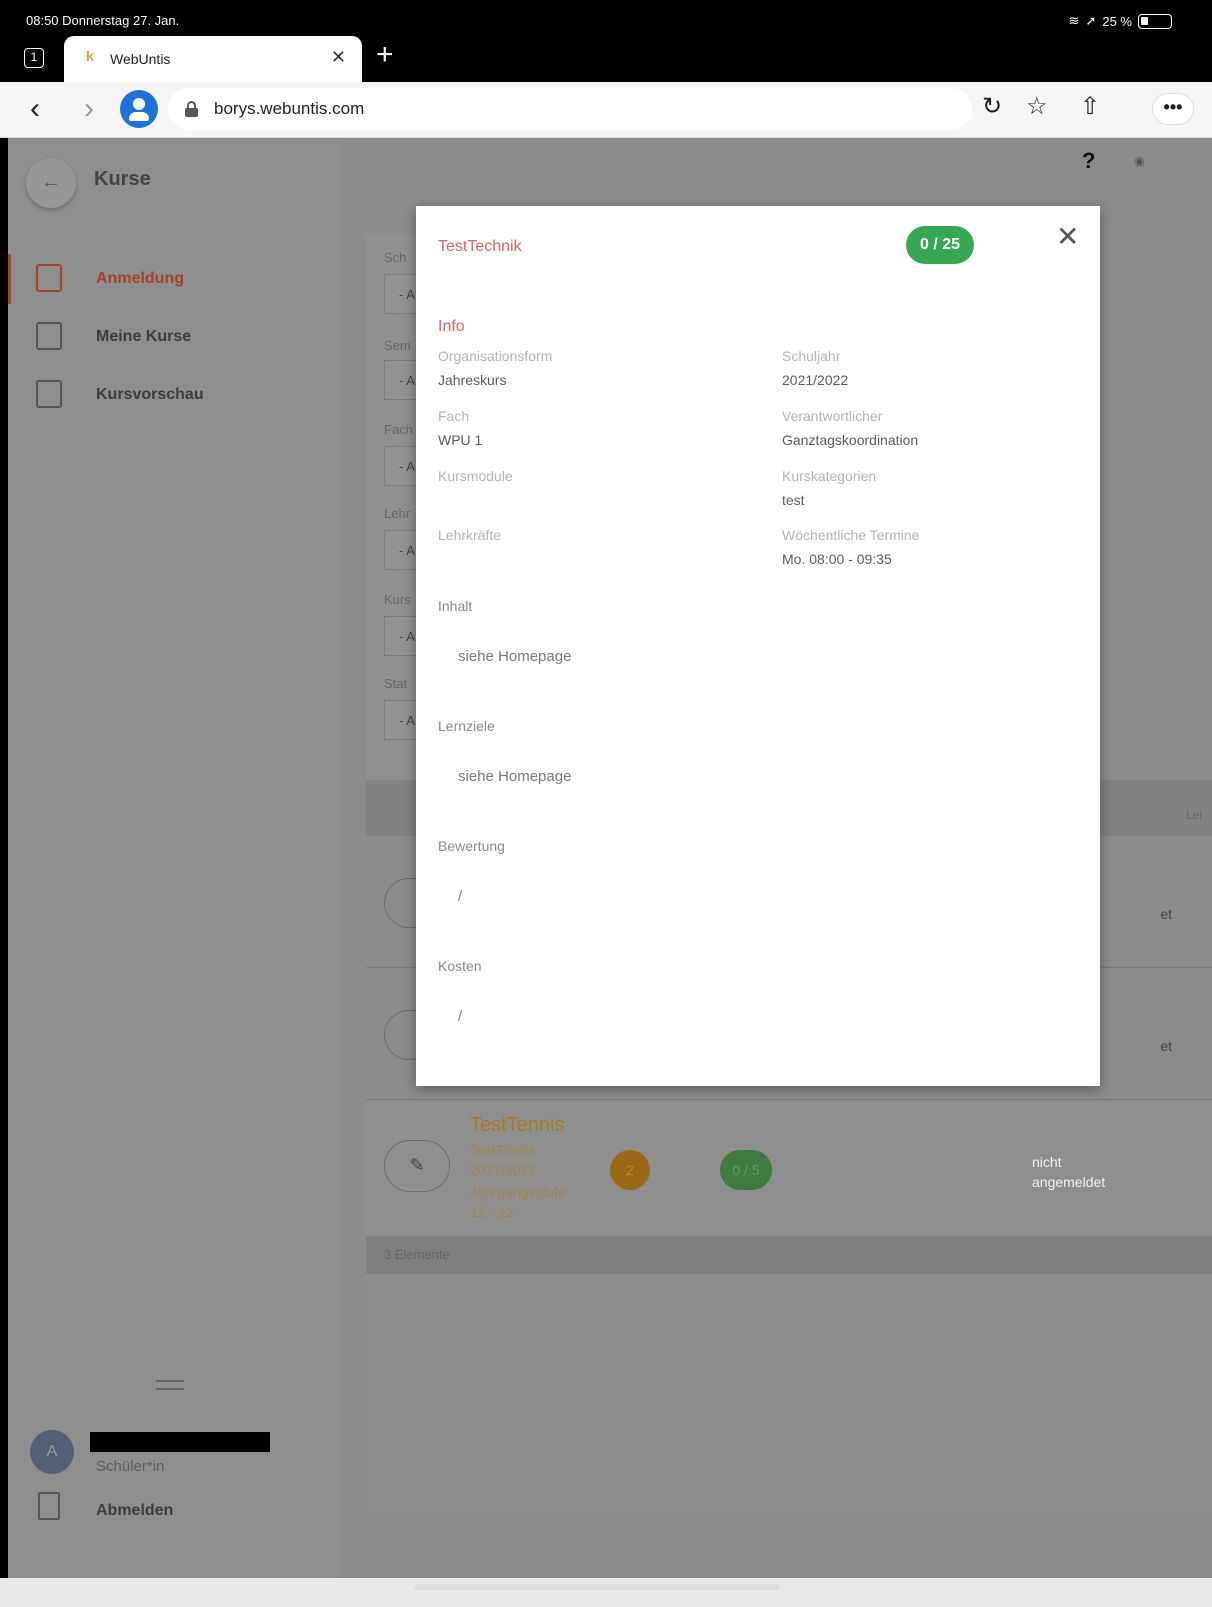 This screenshot has width=1212, height=1607. What do you see at coordinates (466, 726) in the screenshot?
I see `section-label: Lernziele` at bounding box center [466, 726].